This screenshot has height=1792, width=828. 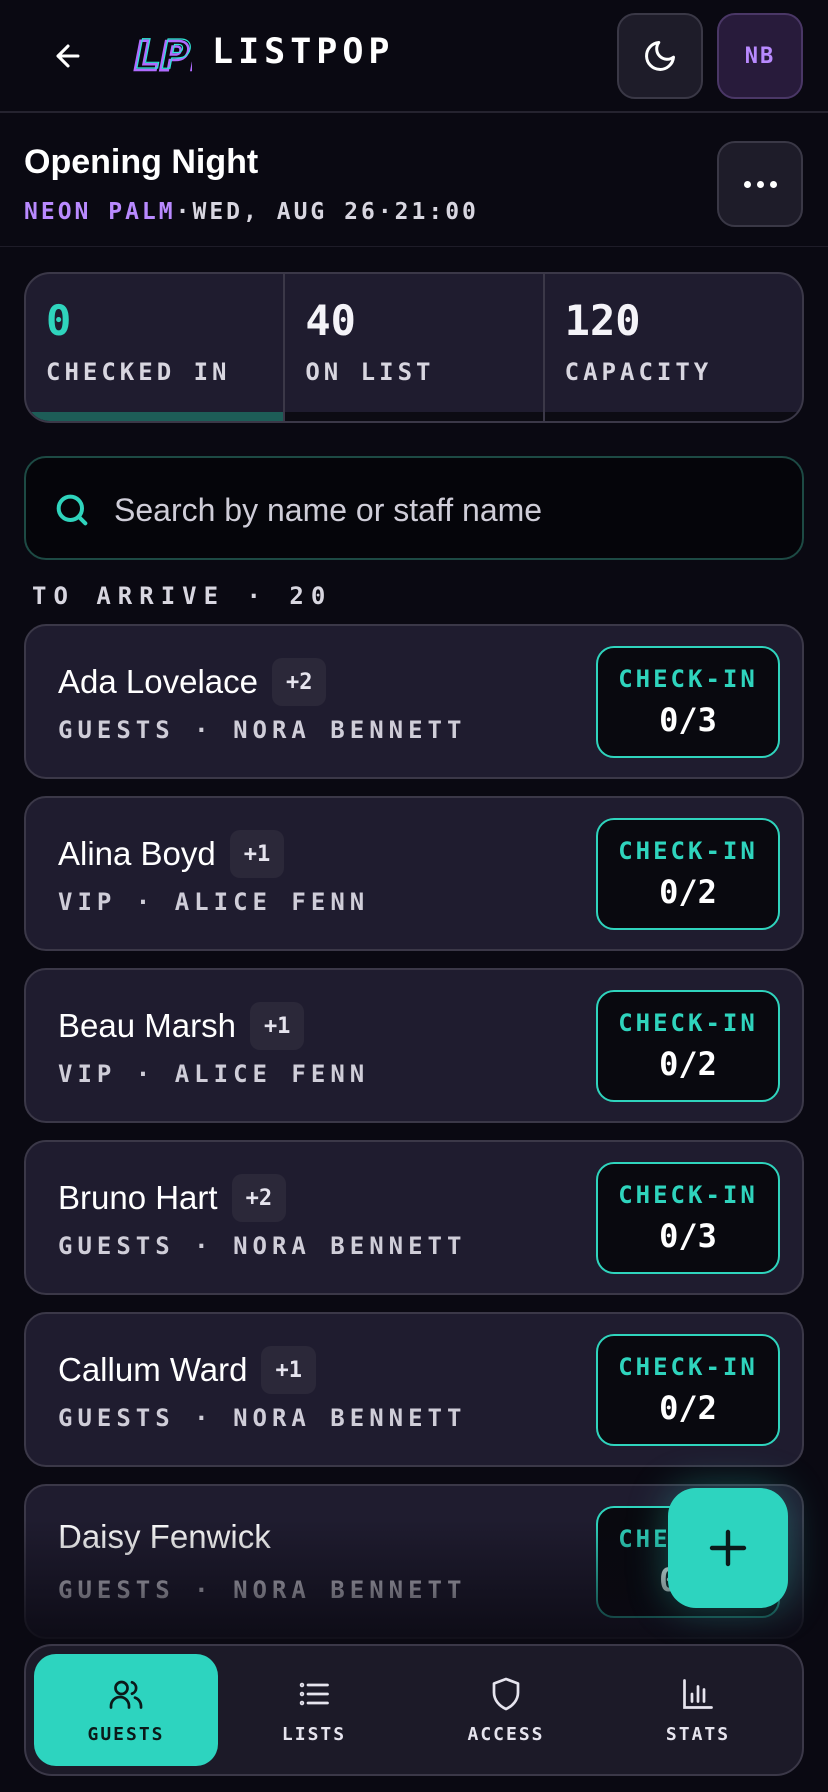 I want to click on event-date: WED, AUG 26, so click(x=285, y=212).